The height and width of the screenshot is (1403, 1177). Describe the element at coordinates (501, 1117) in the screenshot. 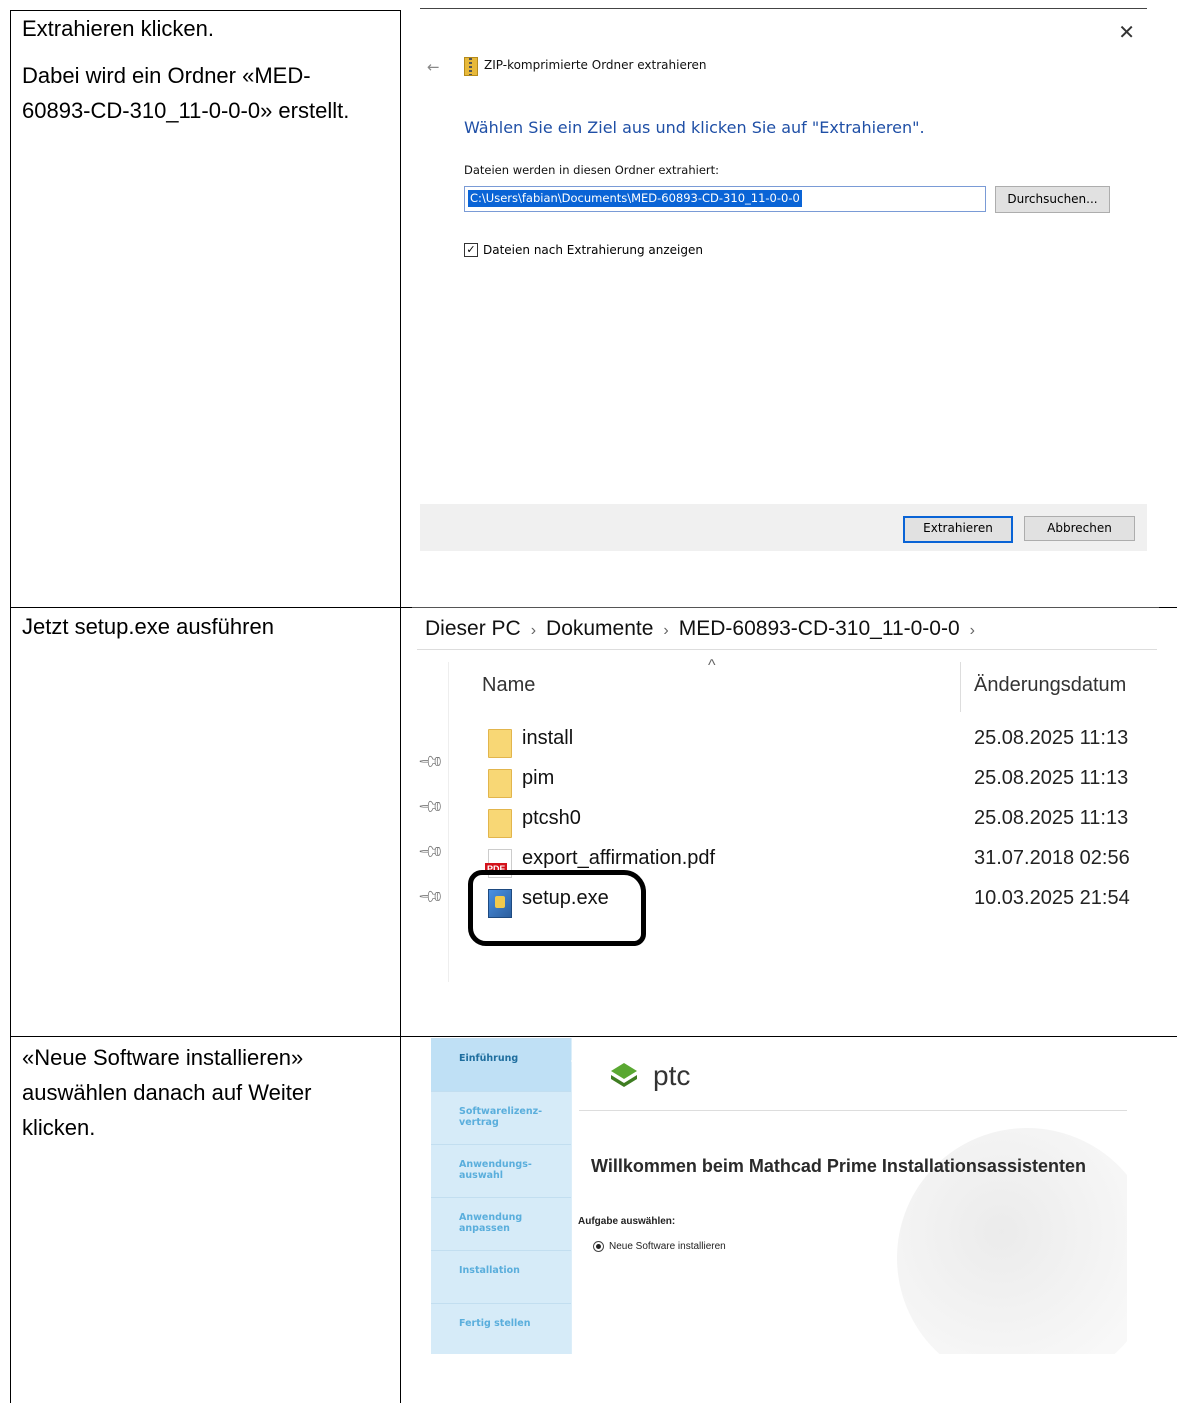

I see `step-license: Softwarelizenz- vertrag` at that location.